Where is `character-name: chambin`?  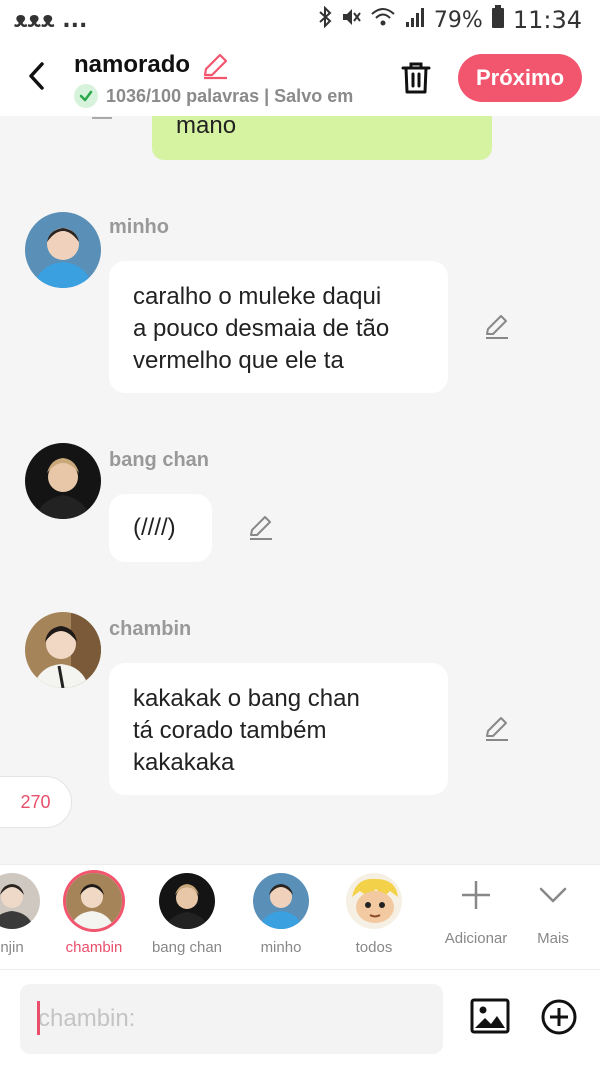 character-name: chambin is located at coordinates (94, 947).